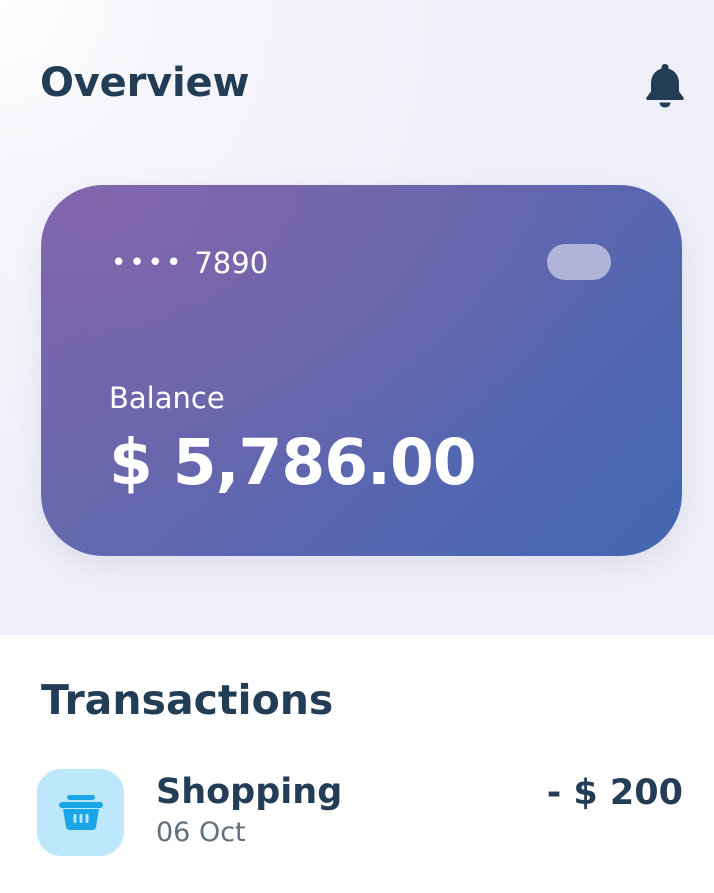 This screenshot has width=714, height=893. I want to click on transactions-title: Transactions, so click(187, 700).